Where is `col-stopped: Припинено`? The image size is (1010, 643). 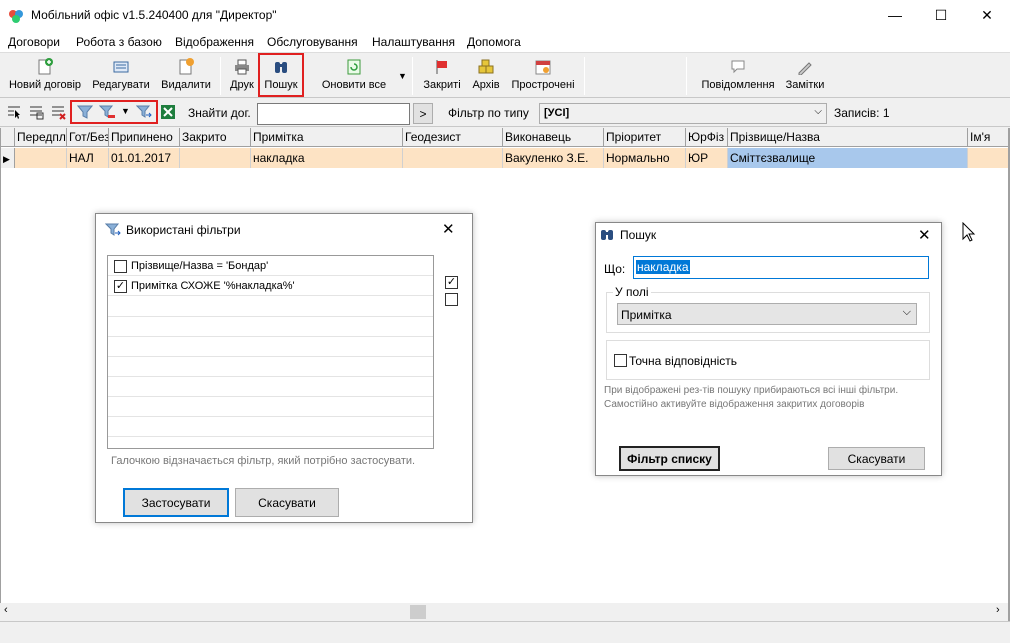 col-stopped: Припинено is located at coordinates (144, 137).